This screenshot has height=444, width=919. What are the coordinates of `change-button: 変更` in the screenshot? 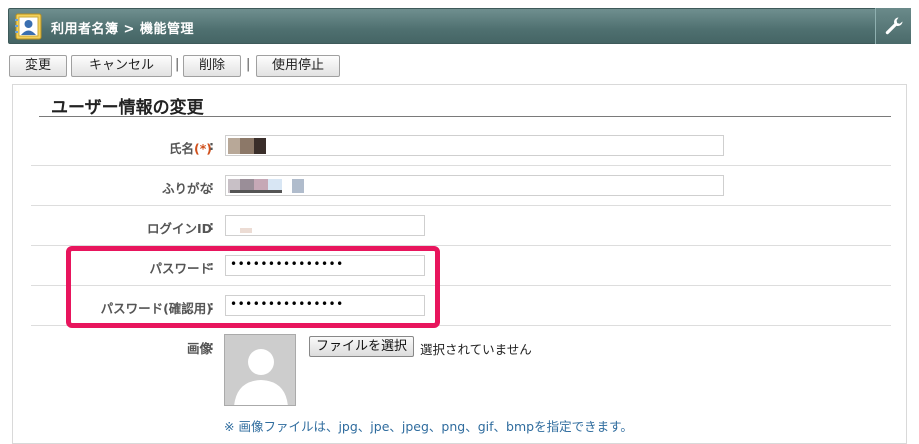 It's located at (38, 66).